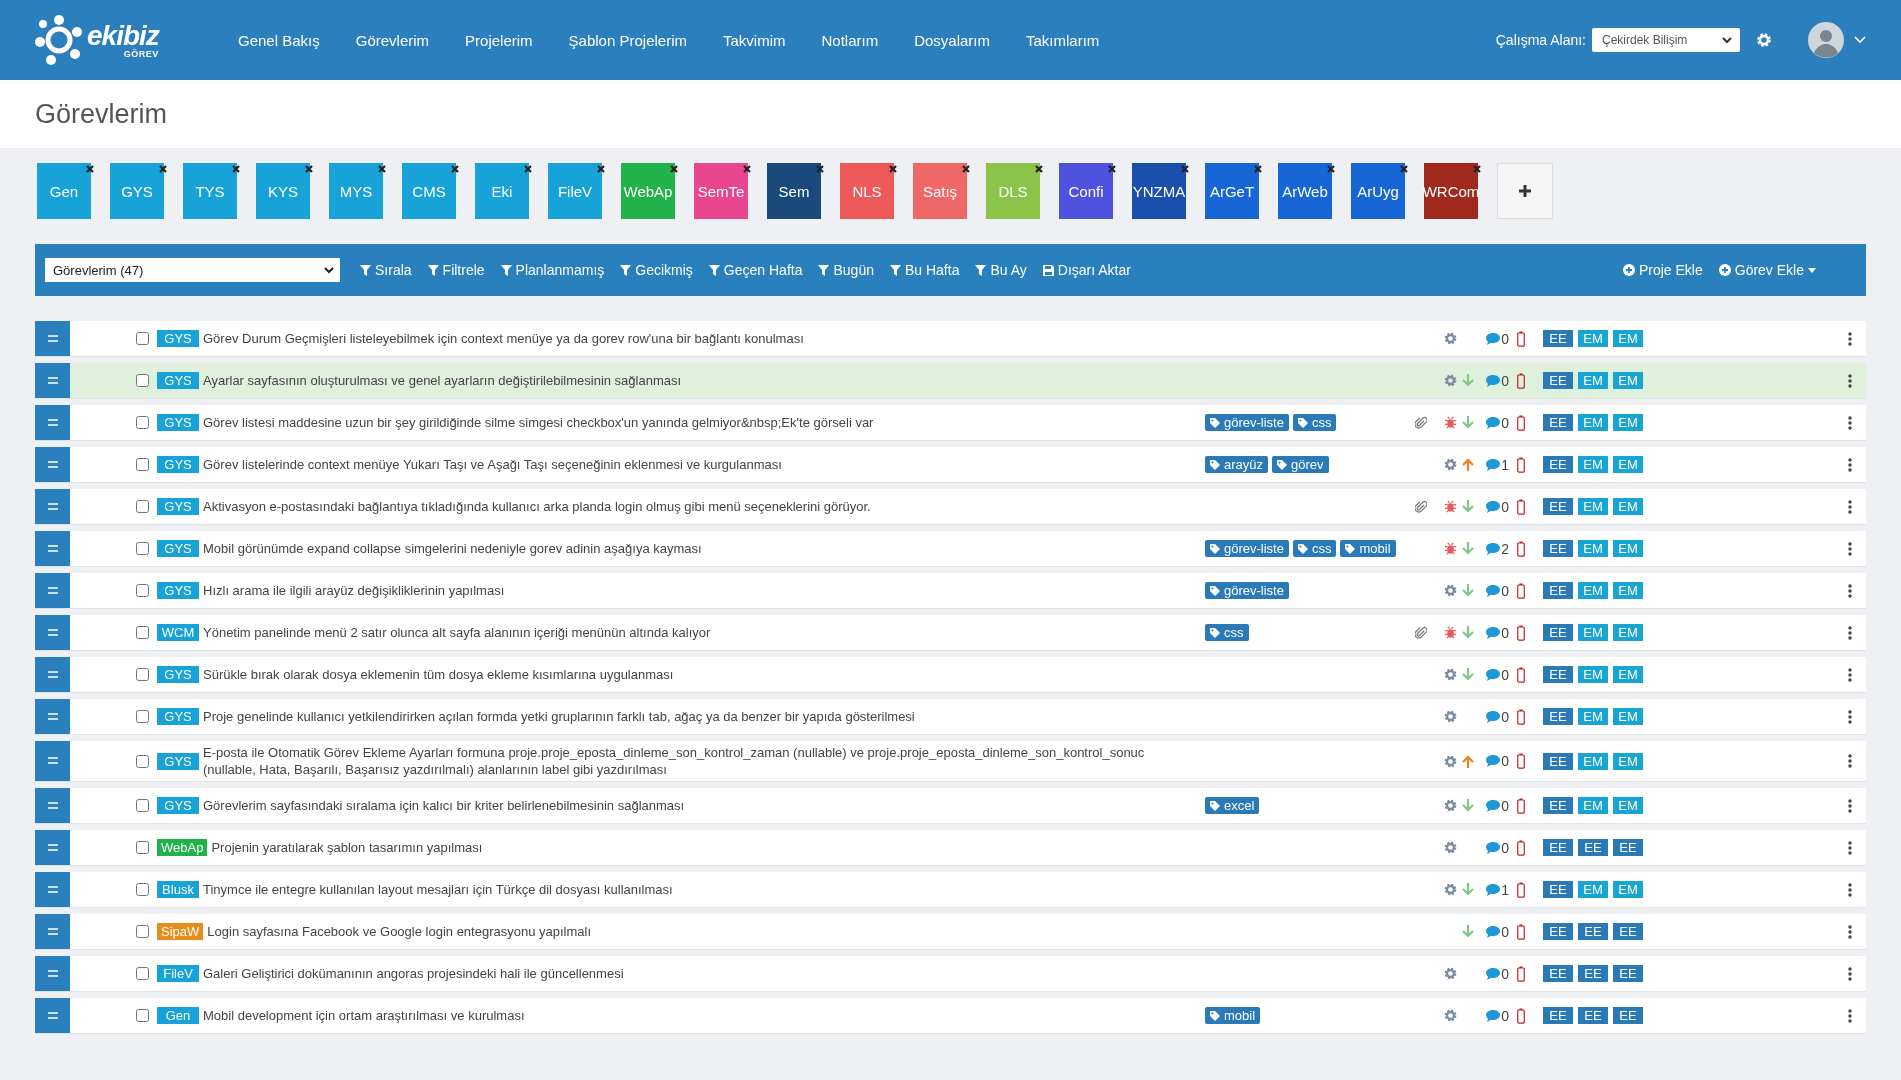  What do you see at coordinates (694, 506) in the screenshot?
I see `task-title: Aktivasyon e-postasındaki bağlantıya tıkladığında kullanıcı arka planda login olmuş gibi menü seçeneklerini görüyor.` at bounding box center [694, 506].